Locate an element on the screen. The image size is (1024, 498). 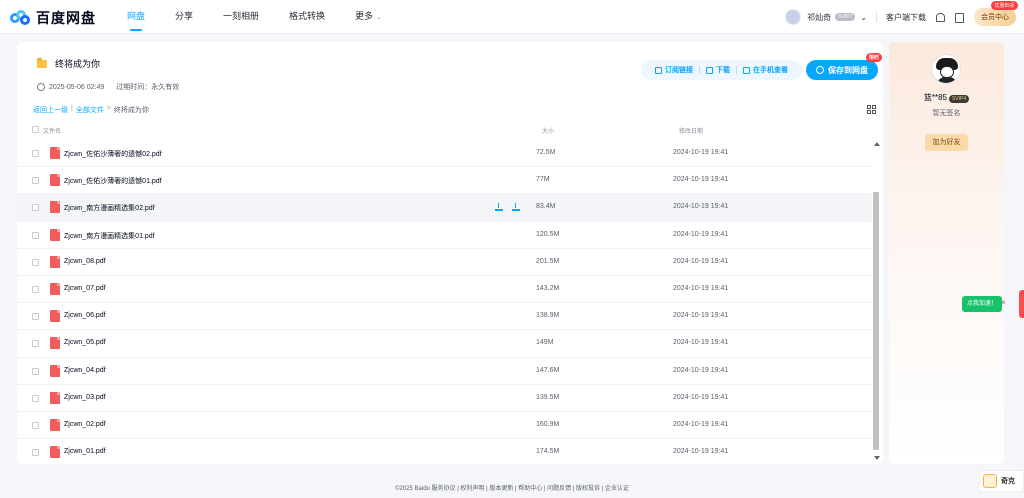
discount-tag: 优惠85折 is located at coordinates (1004, 5).